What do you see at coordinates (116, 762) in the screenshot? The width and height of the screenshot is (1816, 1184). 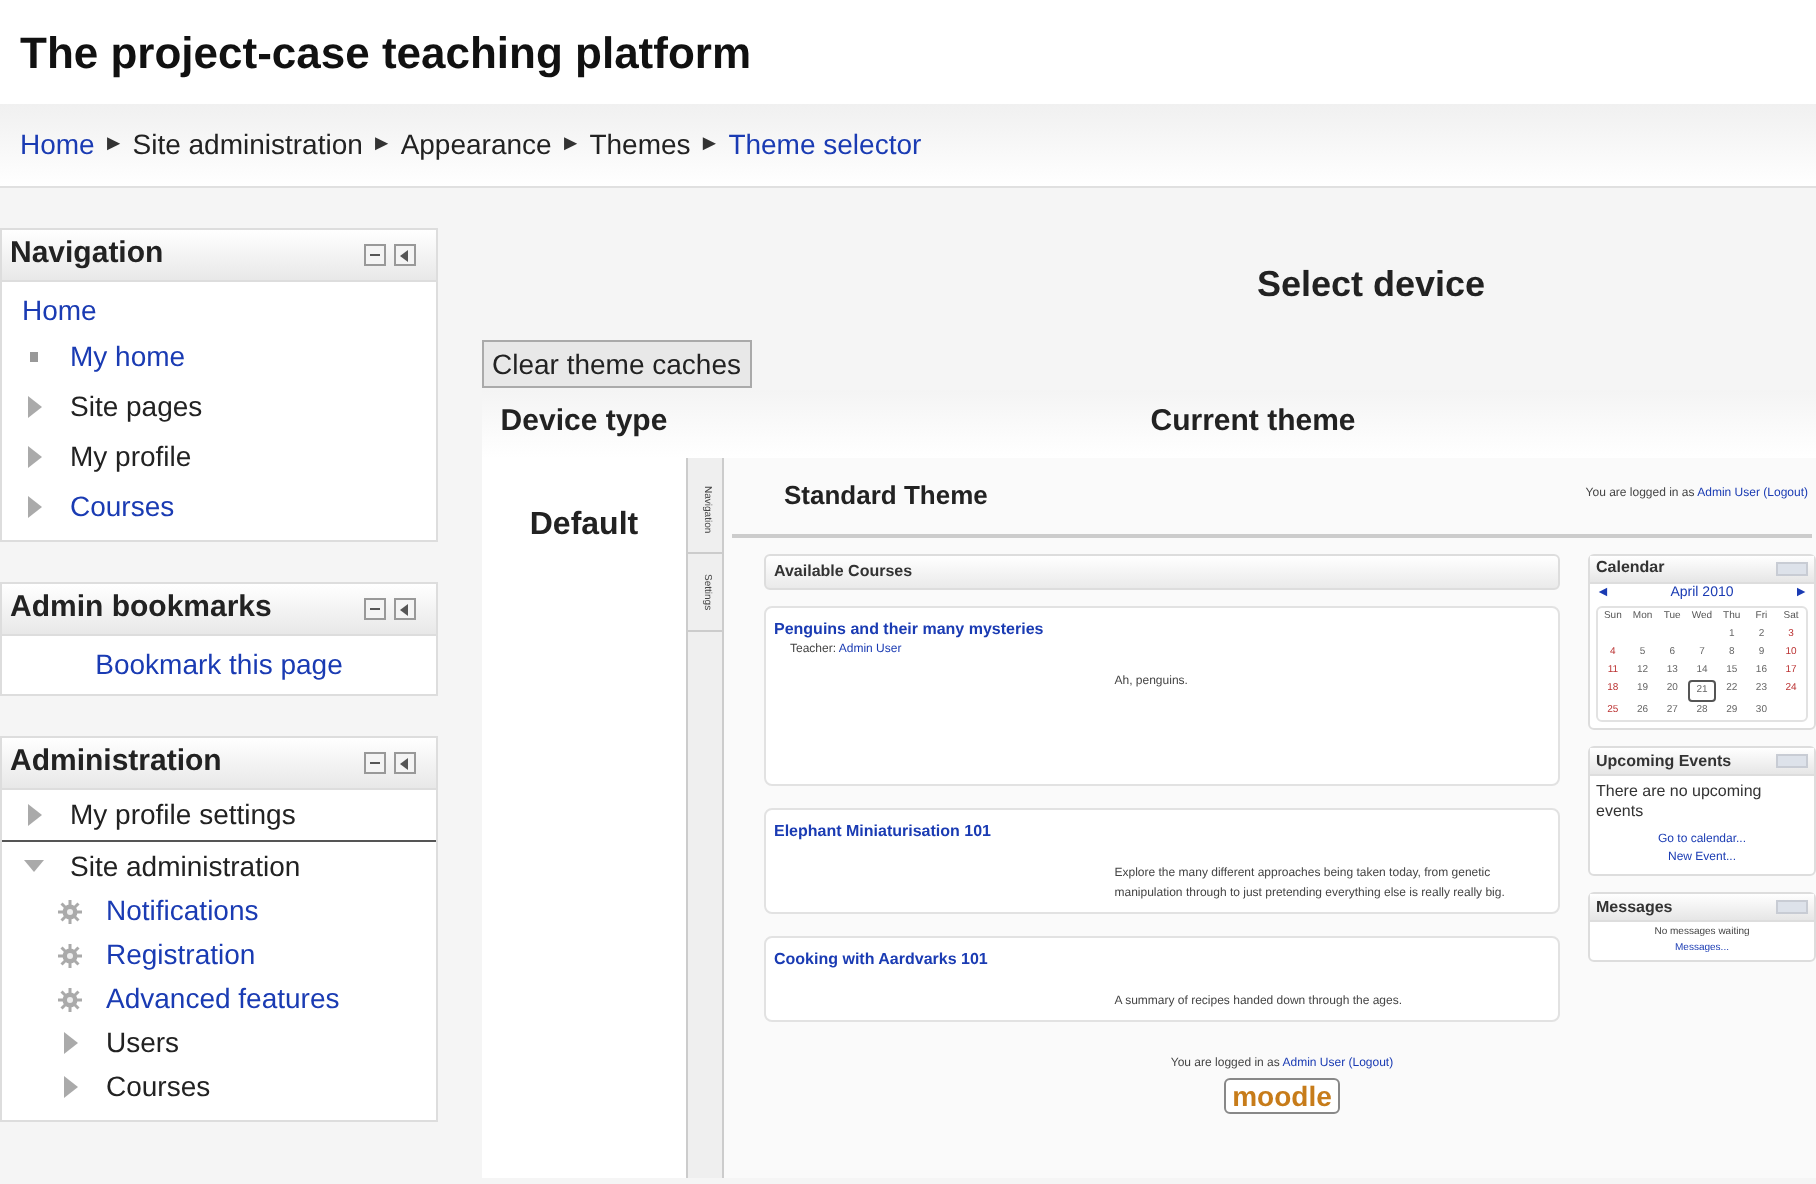 I see `block-title: Administration` at bounding box center [116, 762].